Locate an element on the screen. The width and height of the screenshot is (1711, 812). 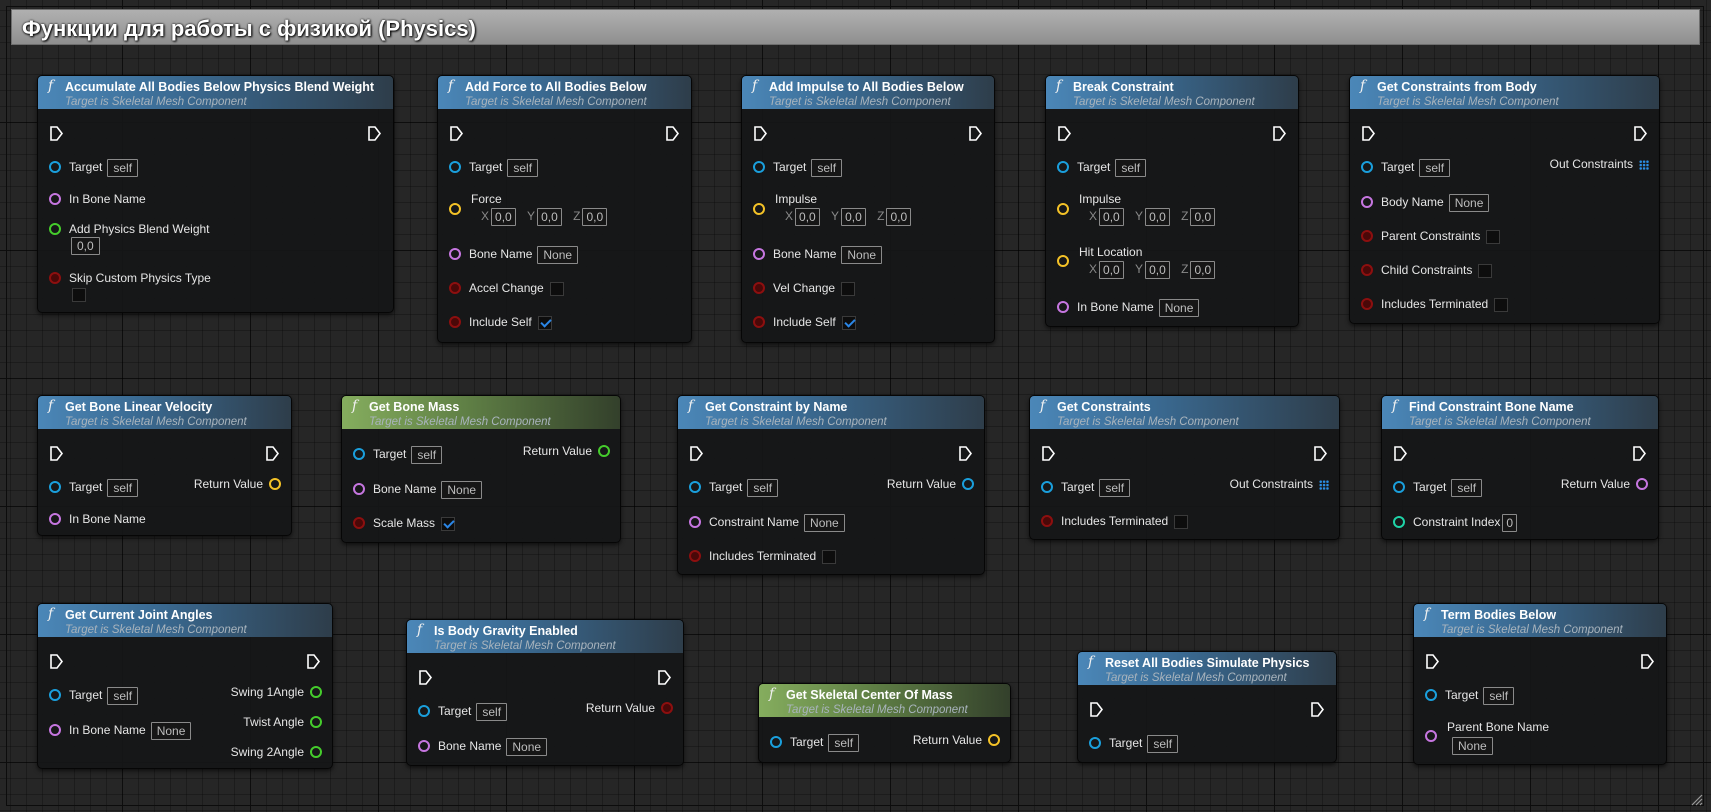
pin-include-self: Include Self is located at coordinates (500, 322).